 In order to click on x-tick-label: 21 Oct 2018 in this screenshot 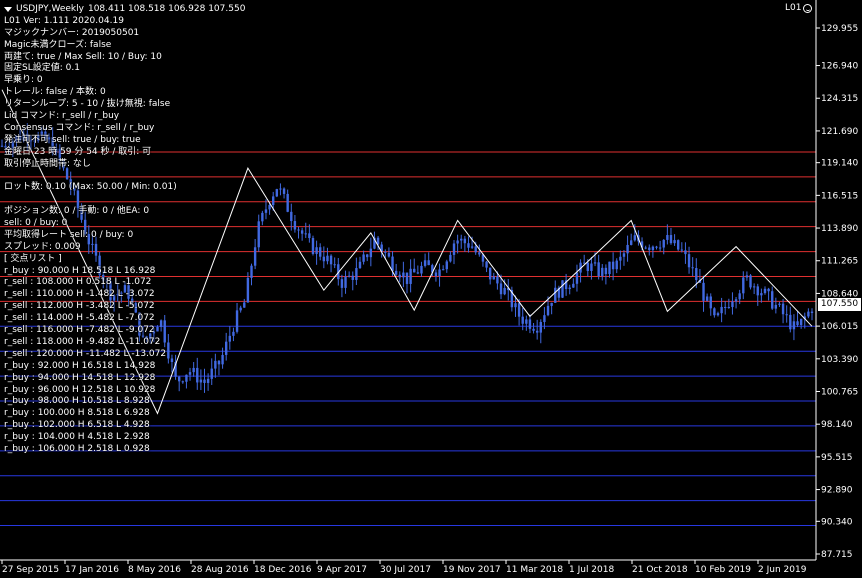, I will do `click(660, 570)`.